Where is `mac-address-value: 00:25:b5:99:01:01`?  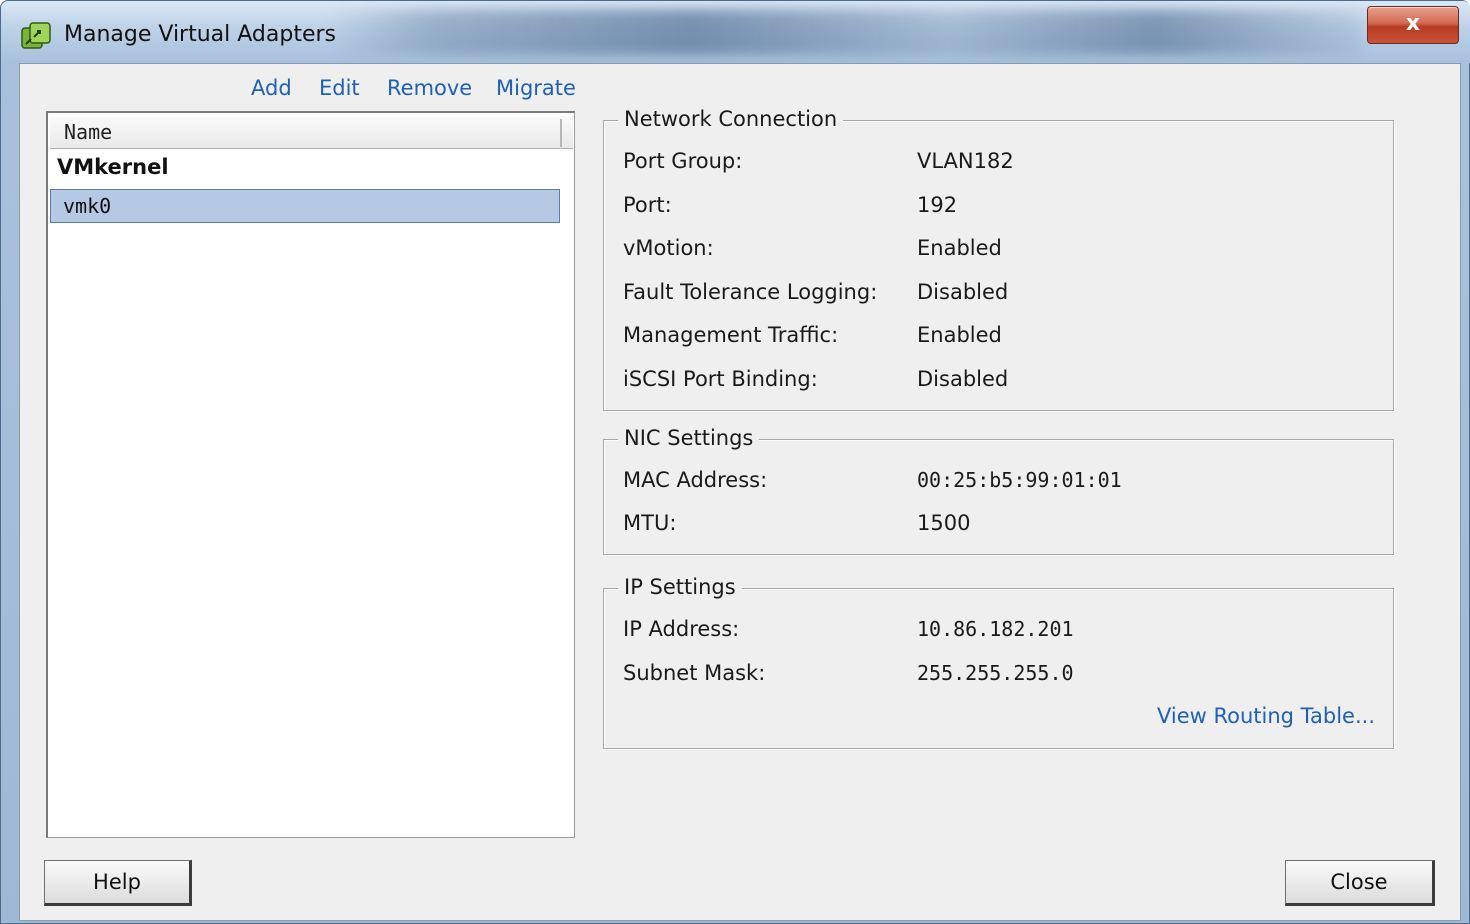
mac-address-value: 00:25:b5:99:01:01 is located at coordinates (1019, 480).